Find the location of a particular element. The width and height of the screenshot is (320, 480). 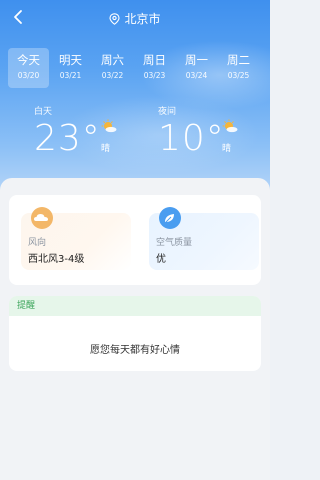

day-date: 03/25 is located at coordinates (238, 75).